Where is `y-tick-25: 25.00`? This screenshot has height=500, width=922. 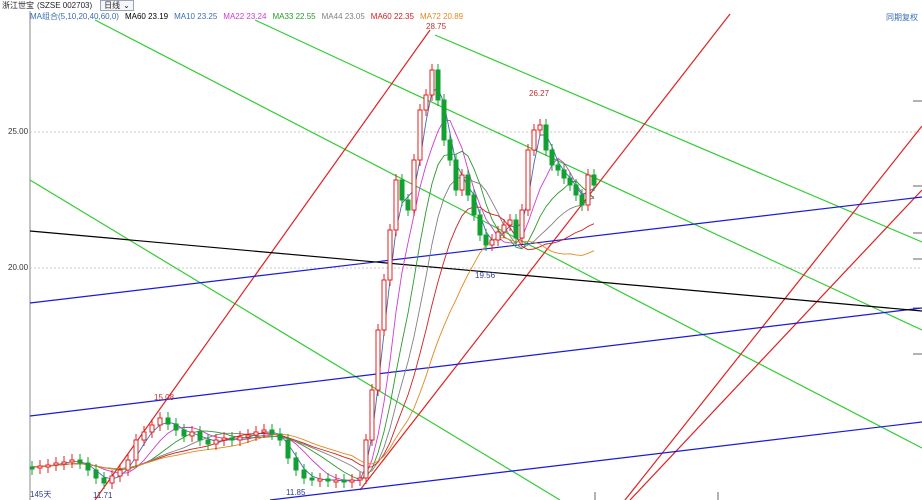 y-tick-25: 25.00 is located at coordinates (18, 131).